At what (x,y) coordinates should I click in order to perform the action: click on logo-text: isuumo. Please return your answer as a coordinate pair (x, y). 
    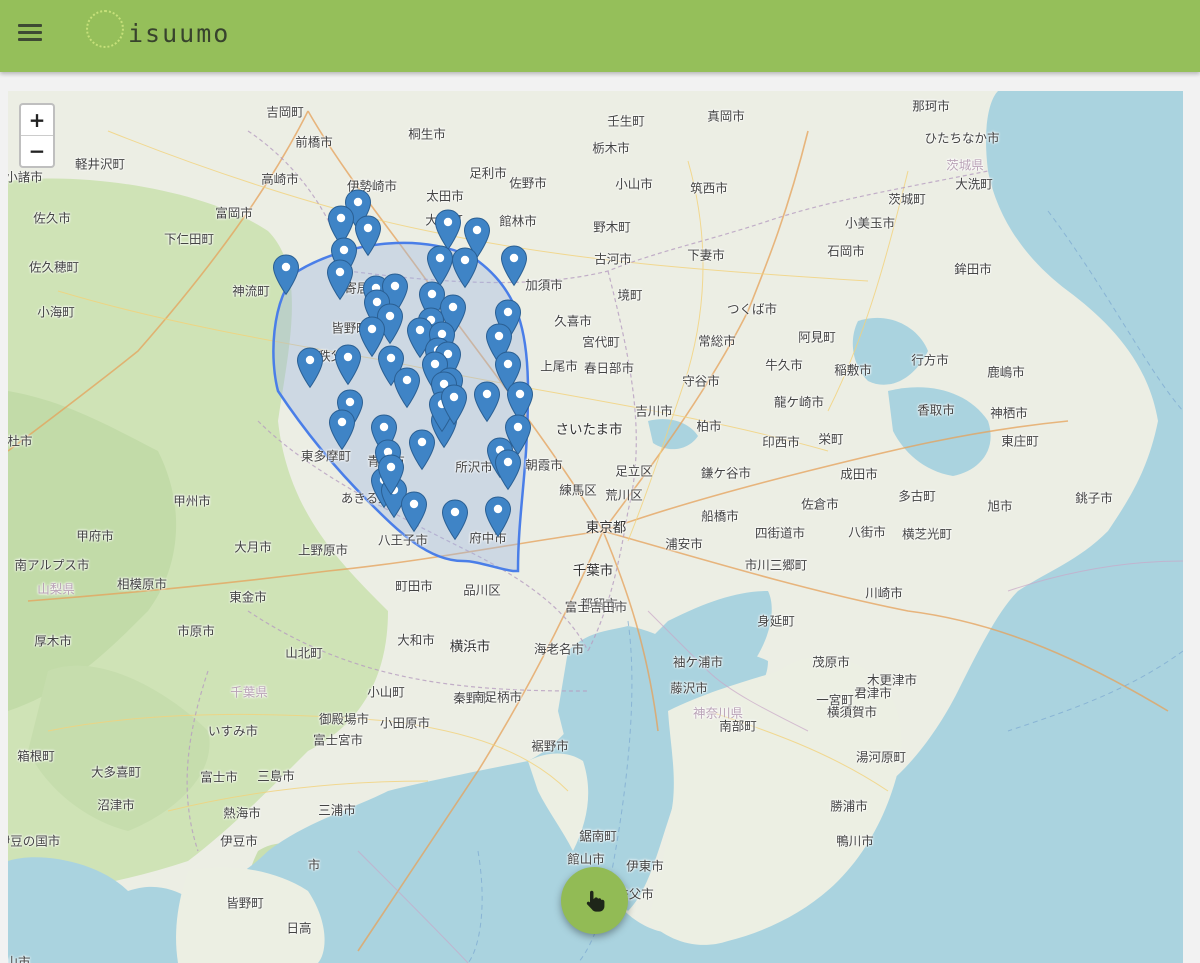
    Looking at the image, I should click on (179, 33).